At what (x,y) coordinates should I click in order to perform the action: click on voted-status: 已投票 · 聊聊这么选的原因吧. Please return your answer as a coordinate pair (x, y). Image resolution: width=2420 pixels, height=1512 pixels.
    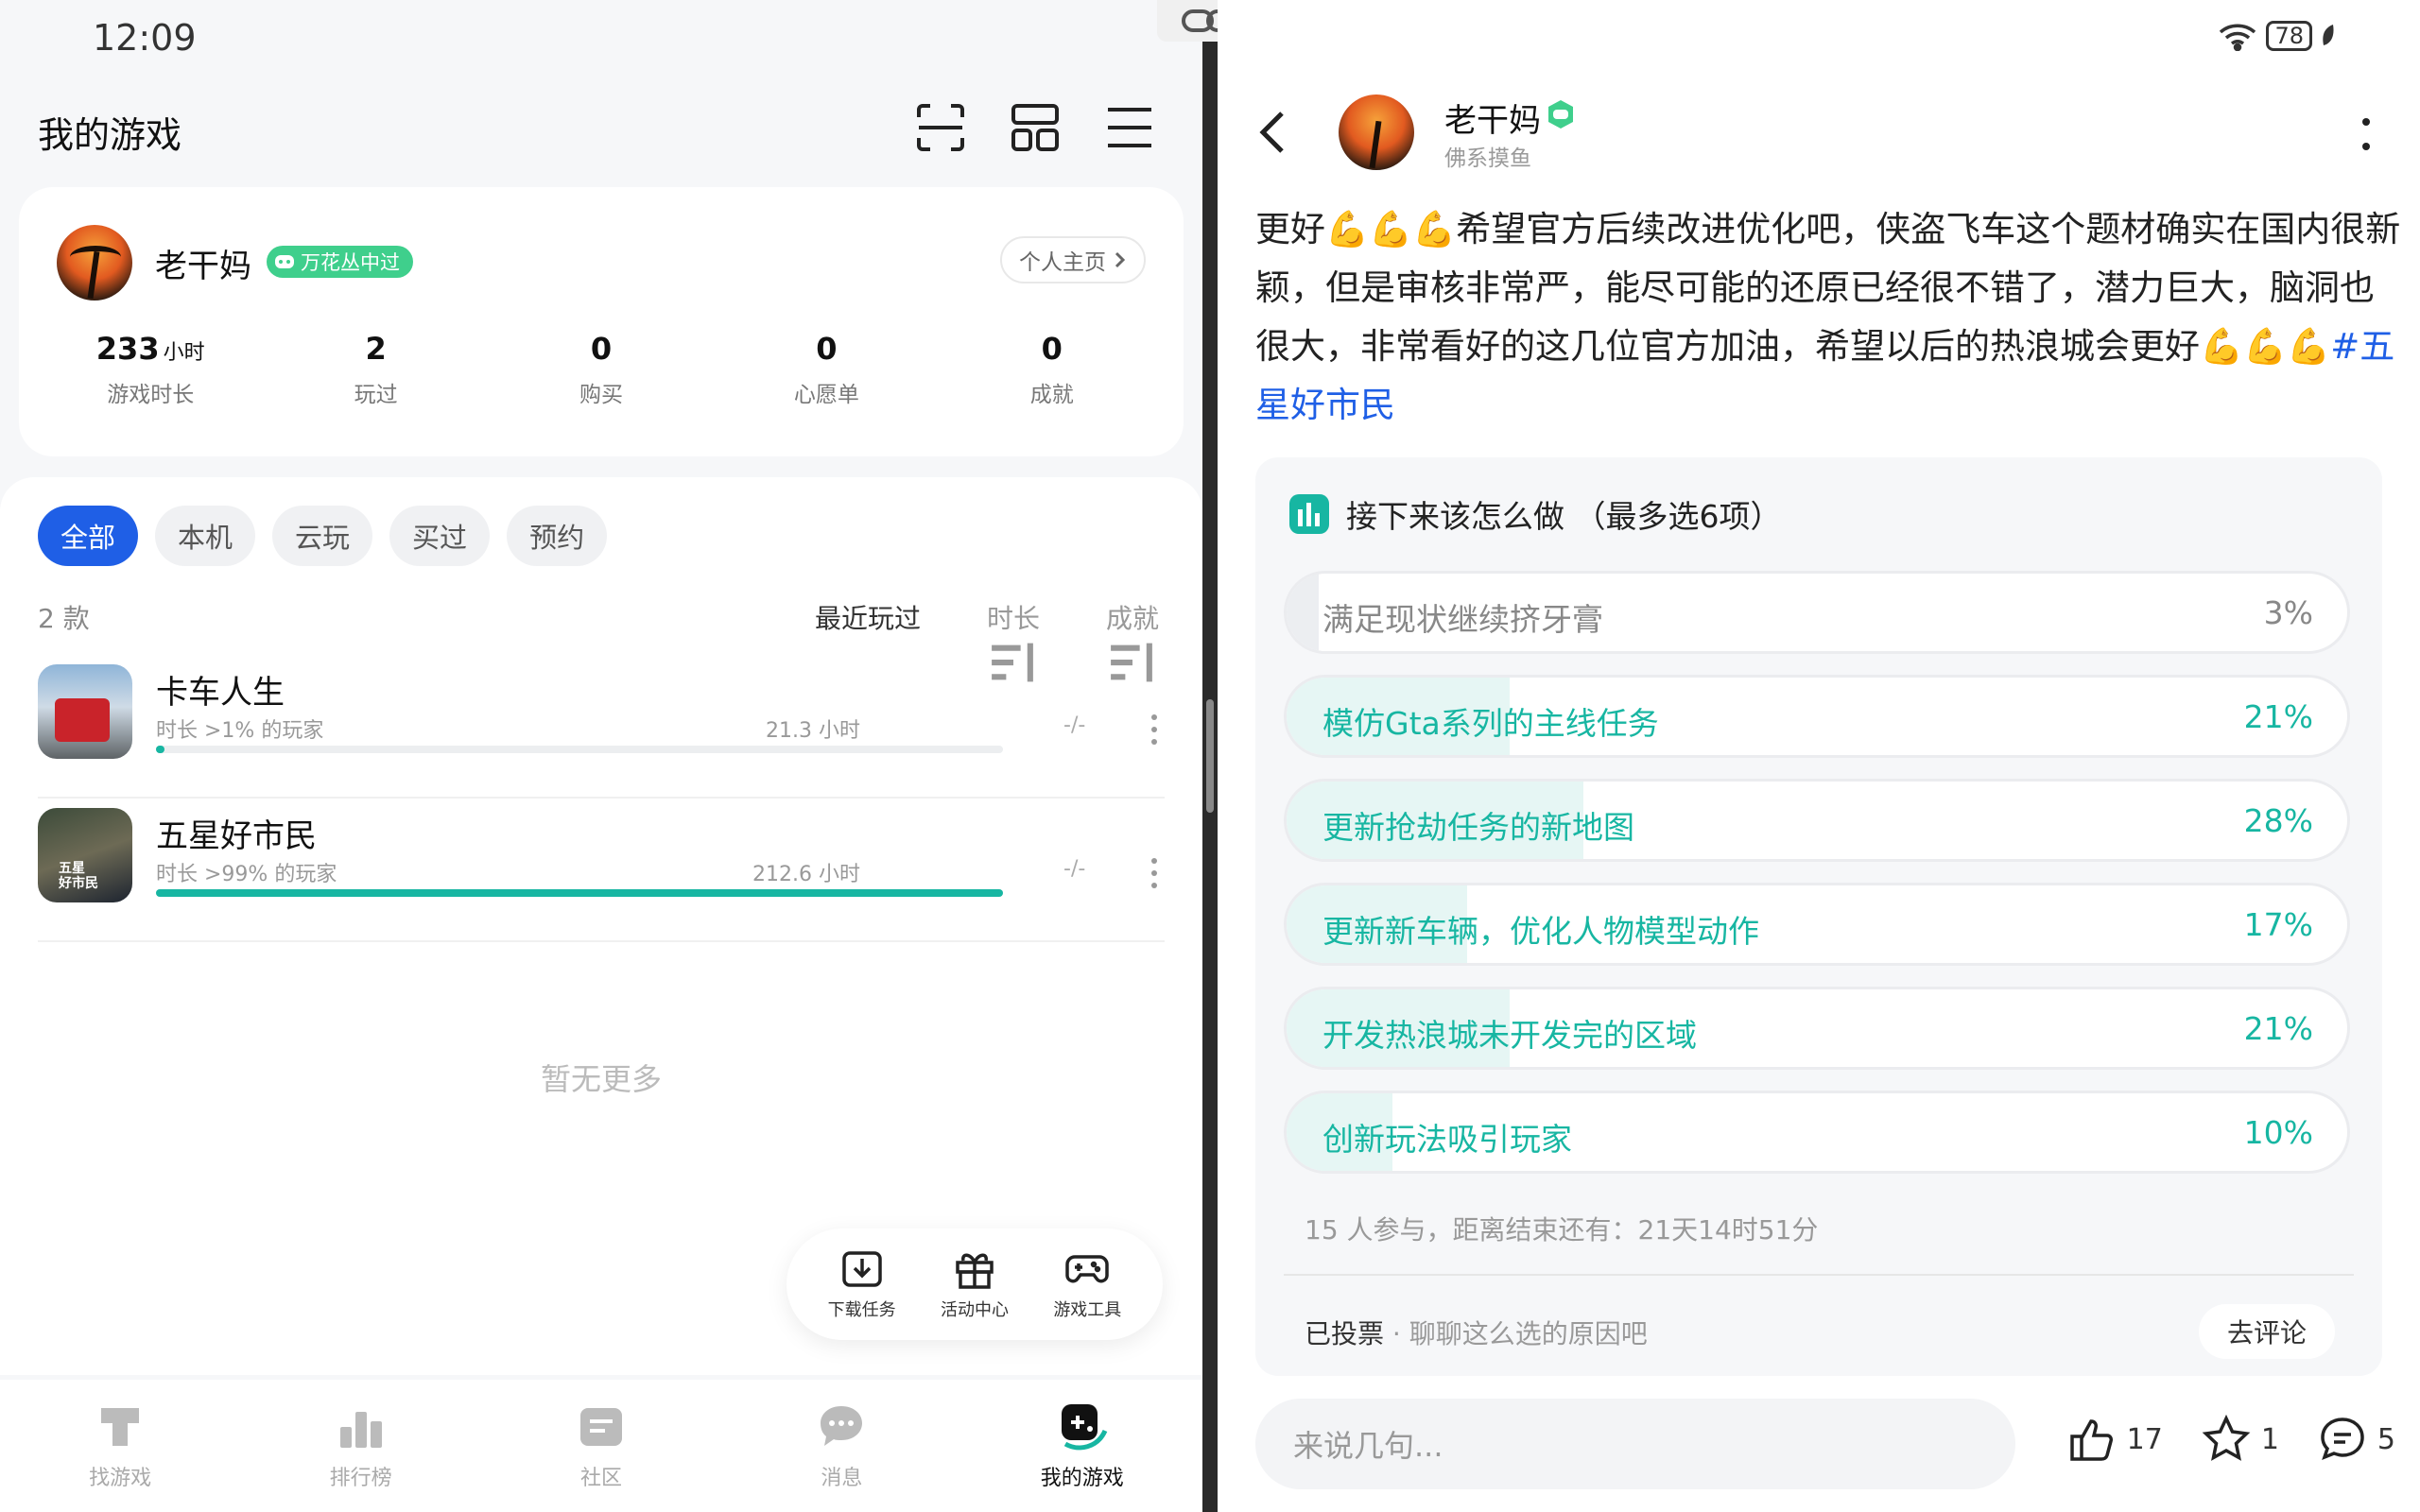
    Looking at the image, I should click on (1476, 1333).